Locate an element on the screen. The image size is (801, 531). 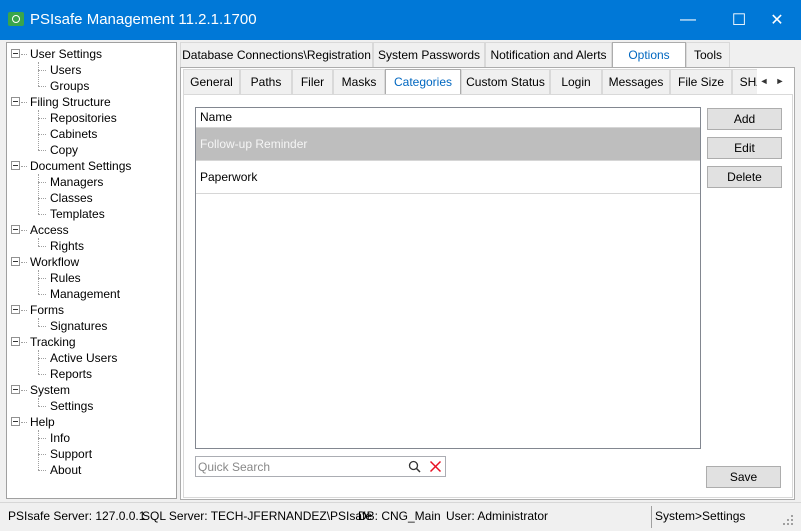
subtab-categories: Categories is located at coordinates (423, 82).